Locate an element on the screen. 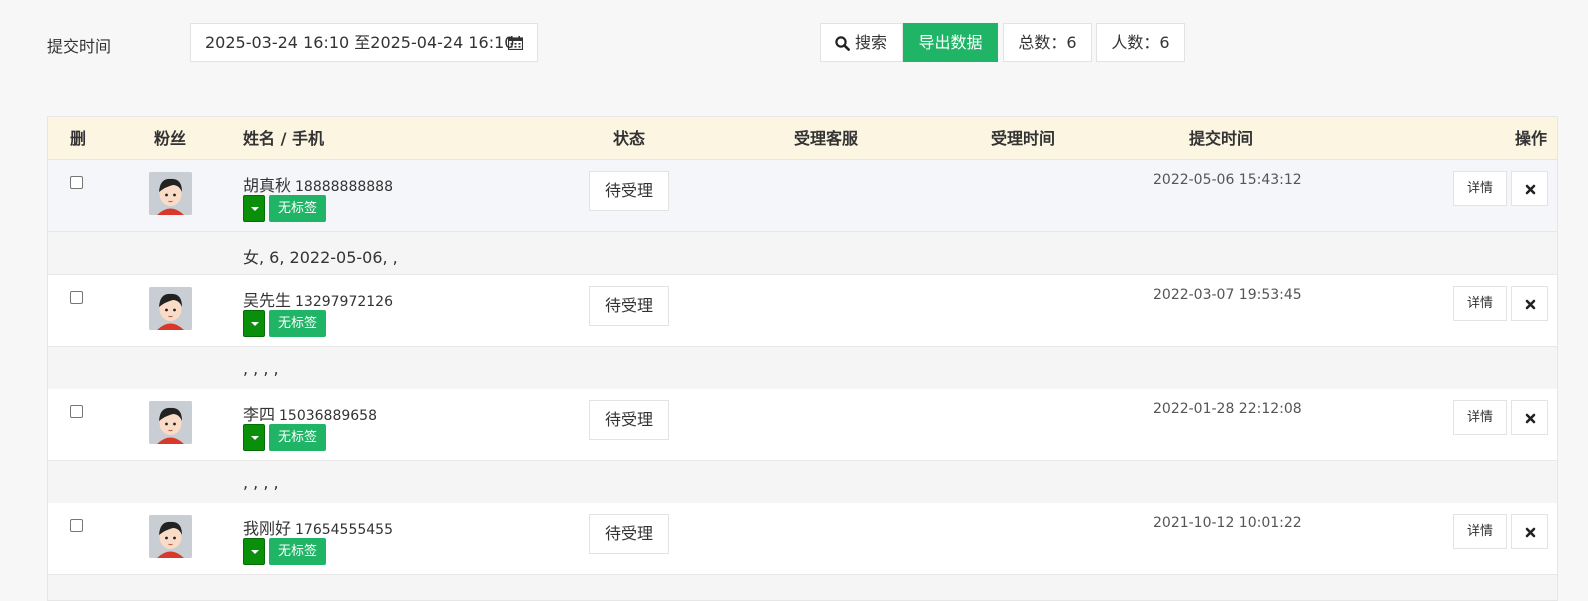 This screenshot has width=1588, height=601. fan-phone: 13297972126 is located at coordinates (344, 302).